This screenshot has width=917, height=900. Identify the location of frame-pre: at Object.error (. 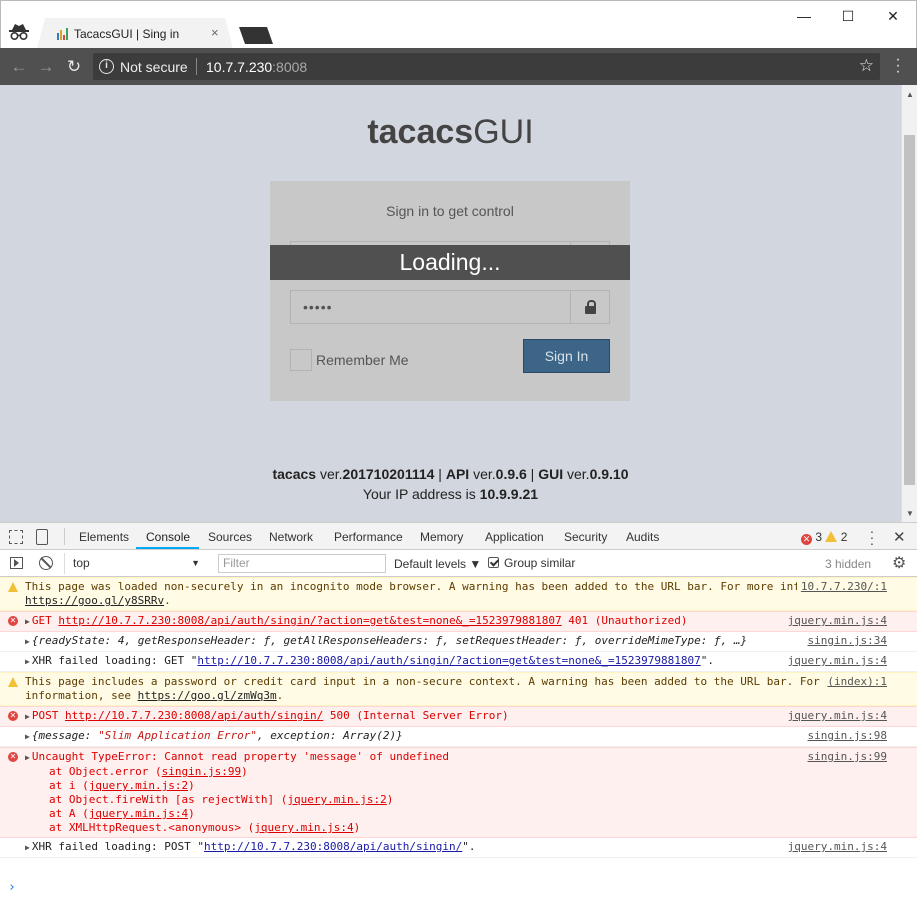
(105, 771).